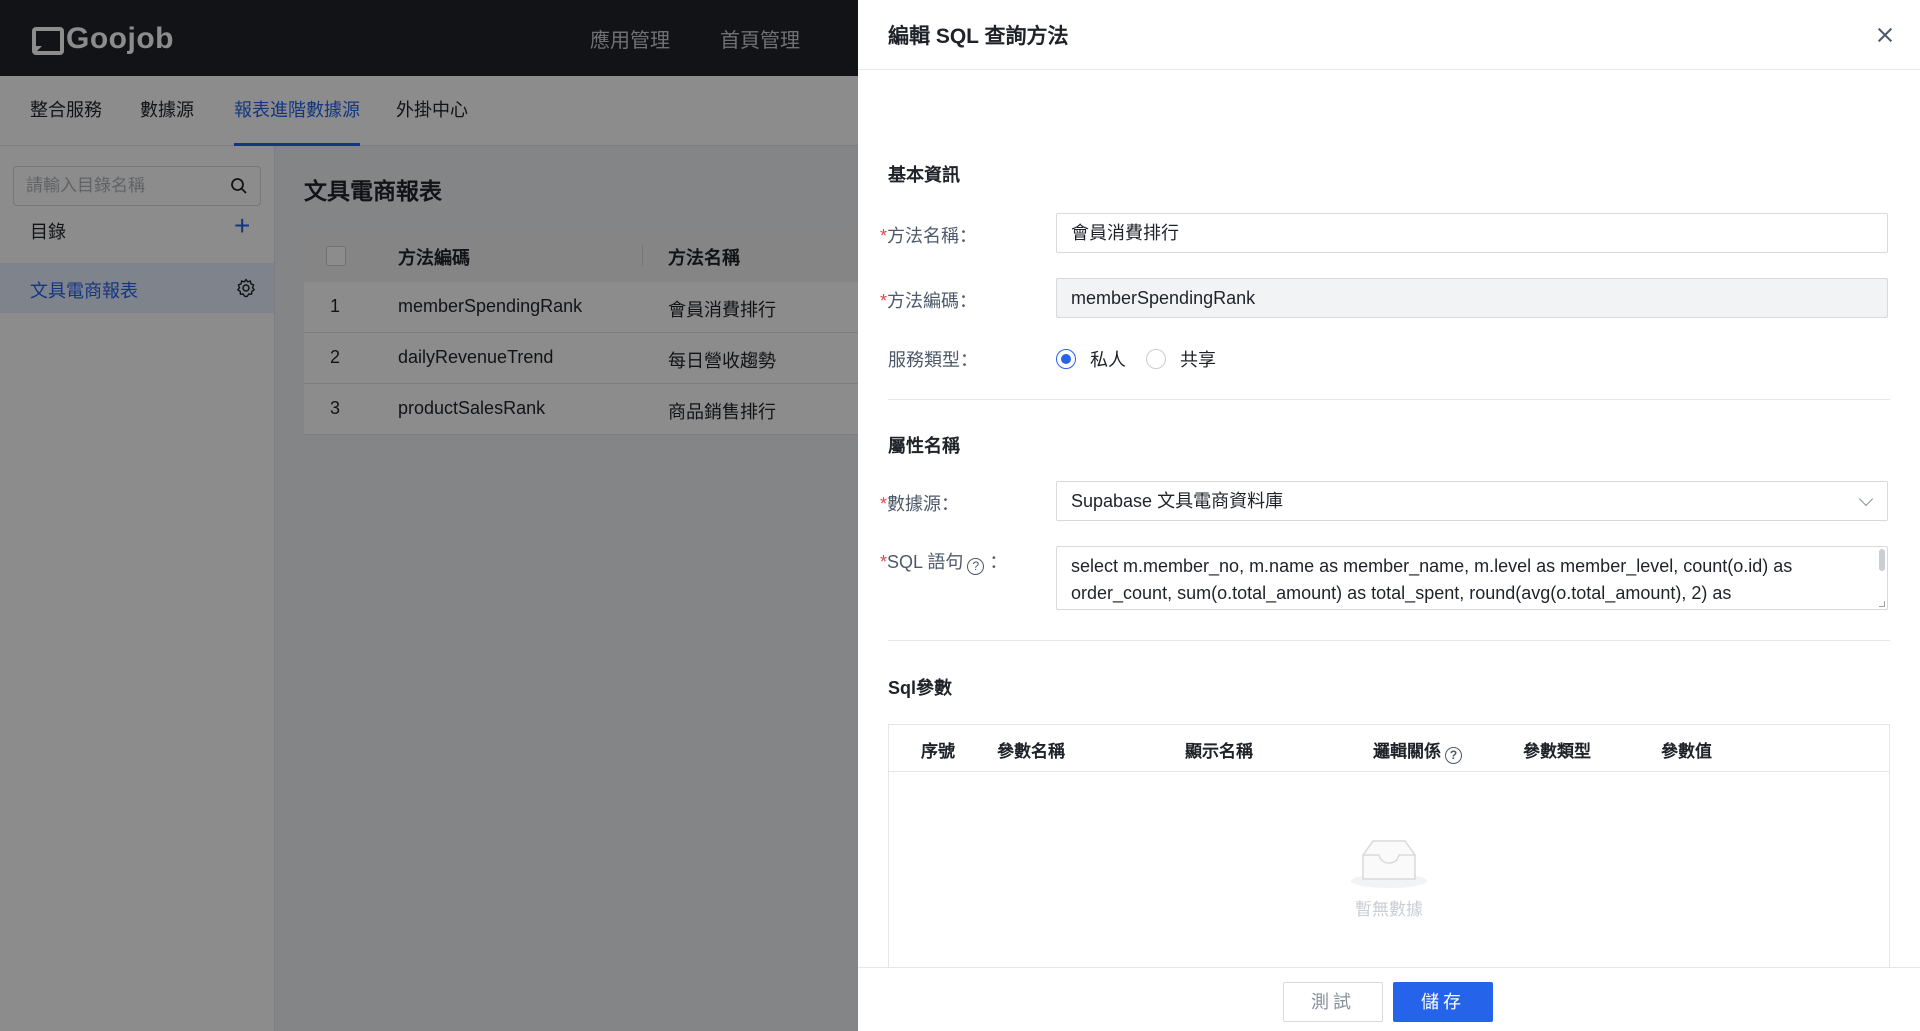 The image size is (1920, 1031). What do you see at coordinates (1389, 861) in the screenshot?
I see `empty-inbox-icon` at bounding box center [1389, 861].